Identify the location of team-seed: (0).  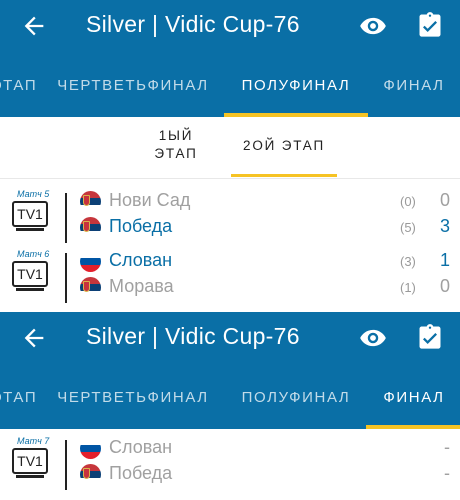
(408, 201).